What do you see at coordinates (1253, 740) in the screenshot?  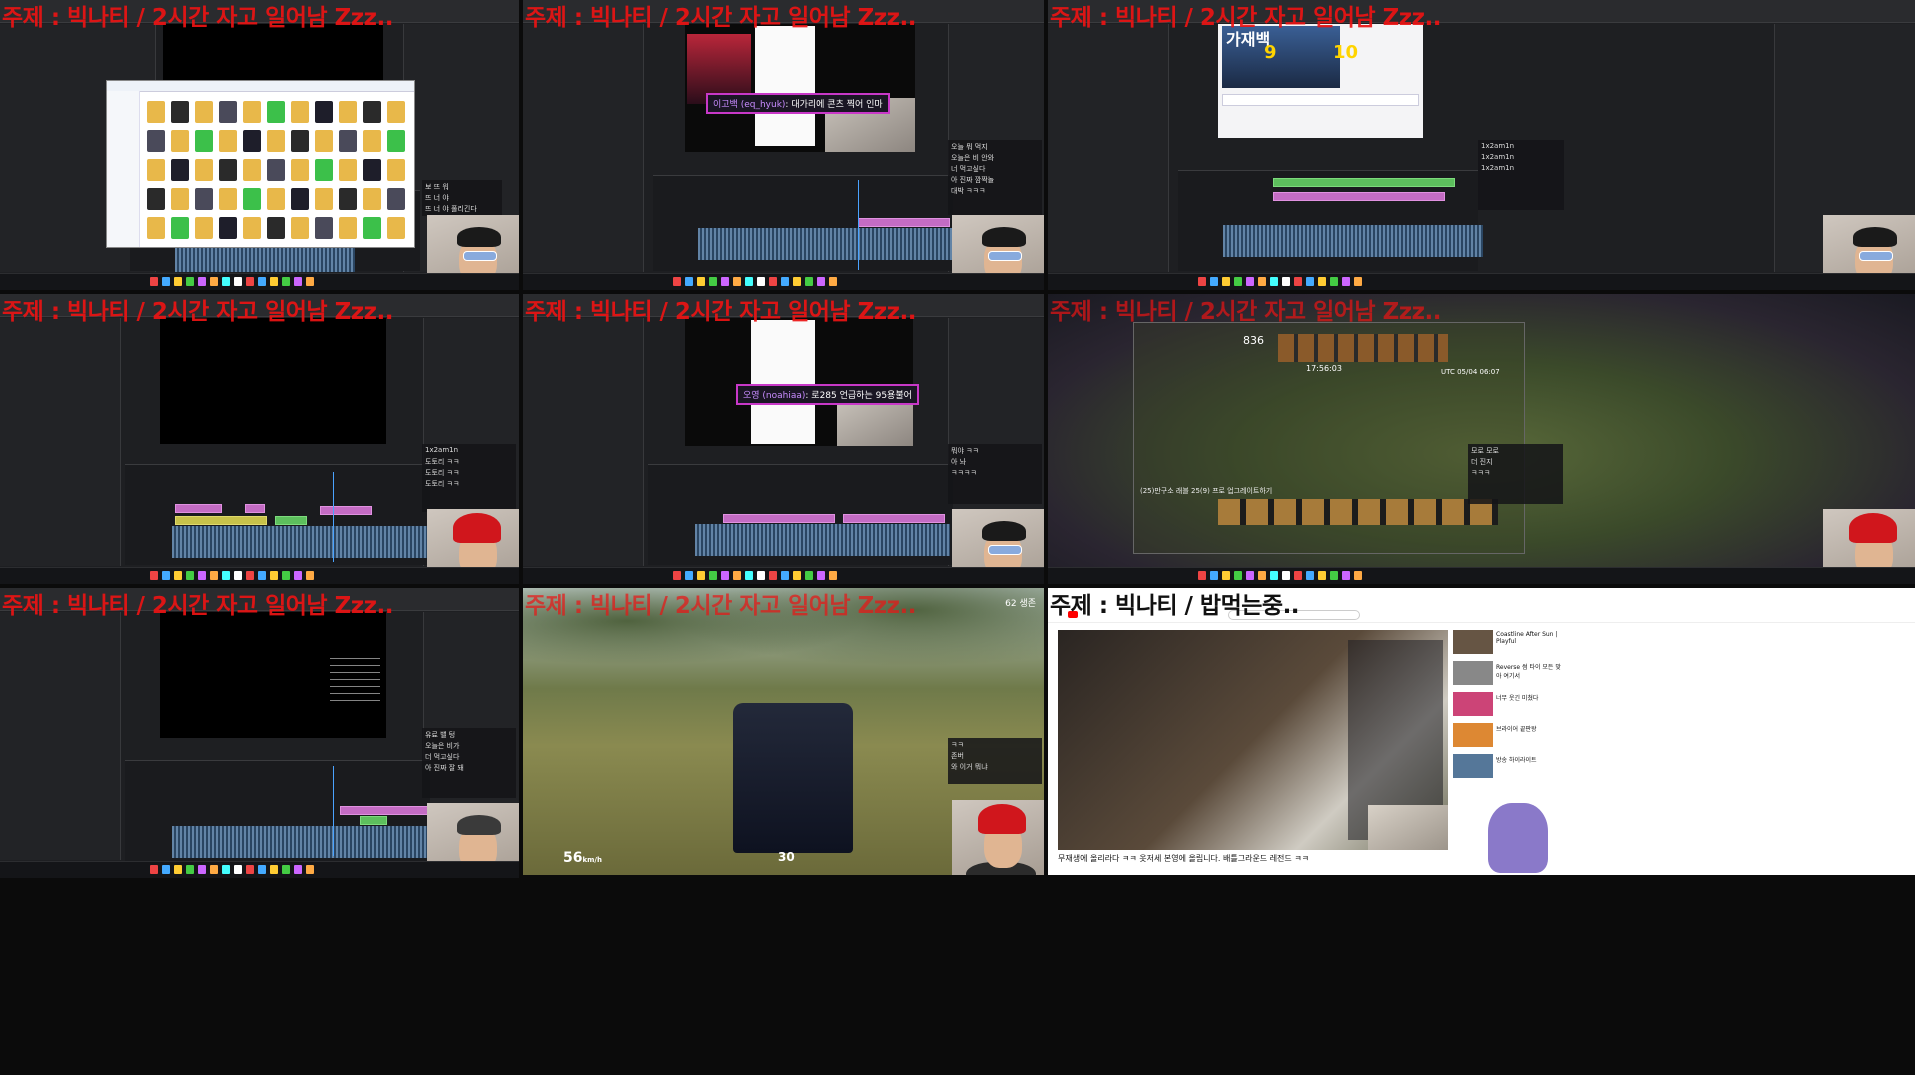 I see `video-player` at bounding box center [1253, 740].